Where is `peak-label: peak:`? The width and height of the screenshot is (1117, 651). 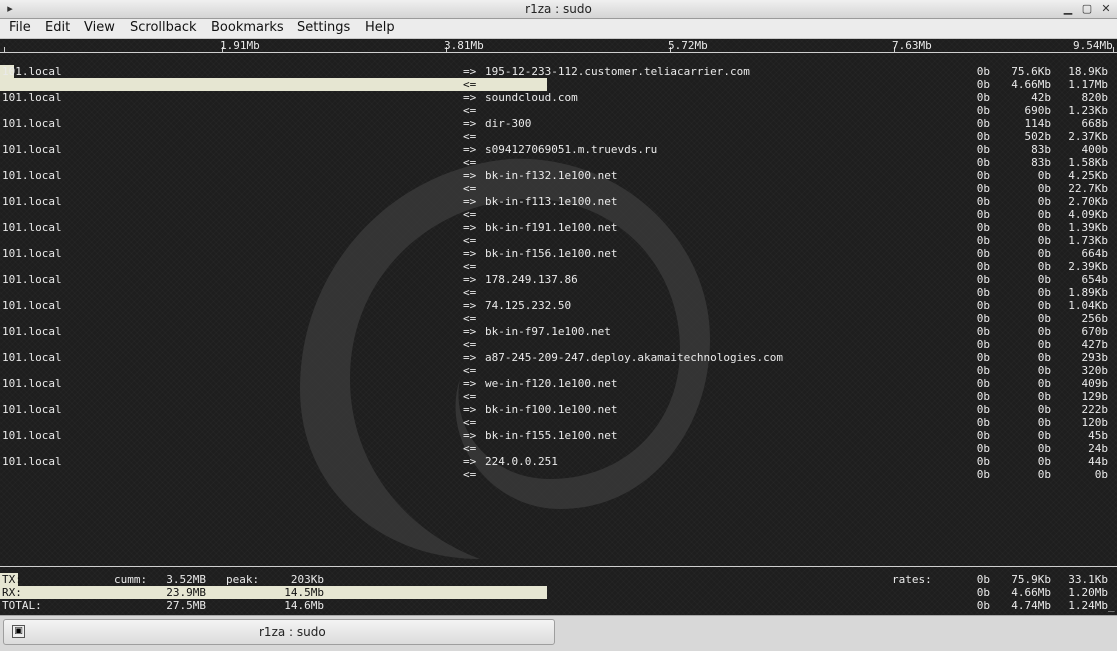 peak-label: peak: is located at coordinates (243, 579).